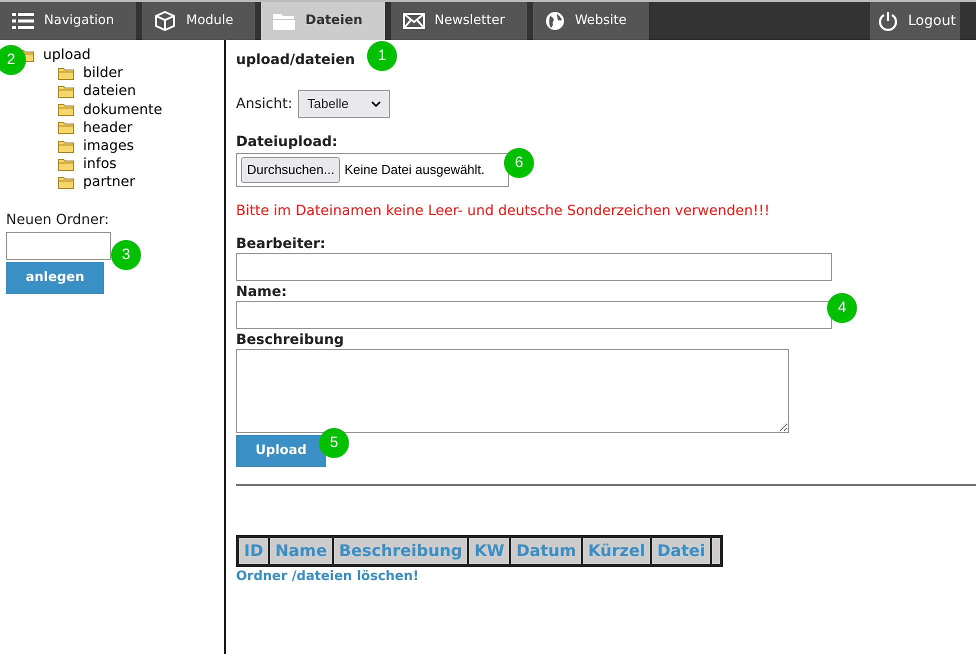 The width and height of the screenshot is (976, 654). What do you see at coordinates (109, 182) in the screenshot?
I see `folder-link: partner` at bounding box center [109, 182].